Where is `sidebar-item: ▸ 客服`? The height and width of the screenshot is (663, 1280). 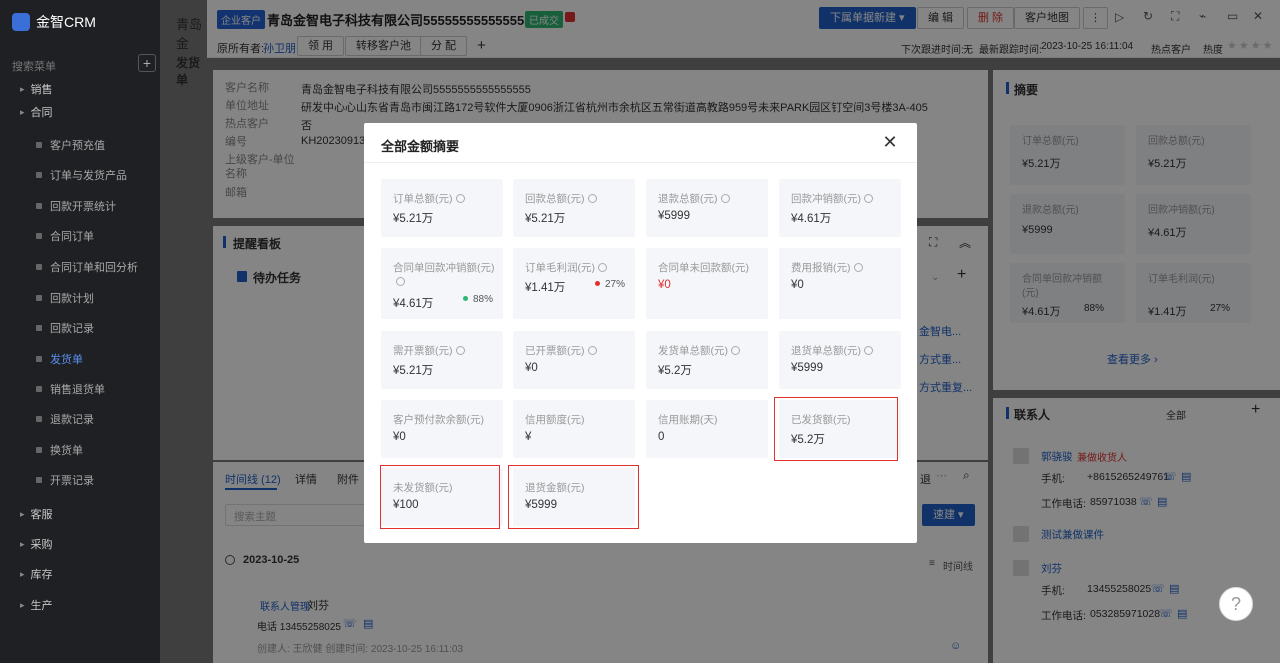
sidebar-item: ▸ 客服 is located at coordinates (80, 514).